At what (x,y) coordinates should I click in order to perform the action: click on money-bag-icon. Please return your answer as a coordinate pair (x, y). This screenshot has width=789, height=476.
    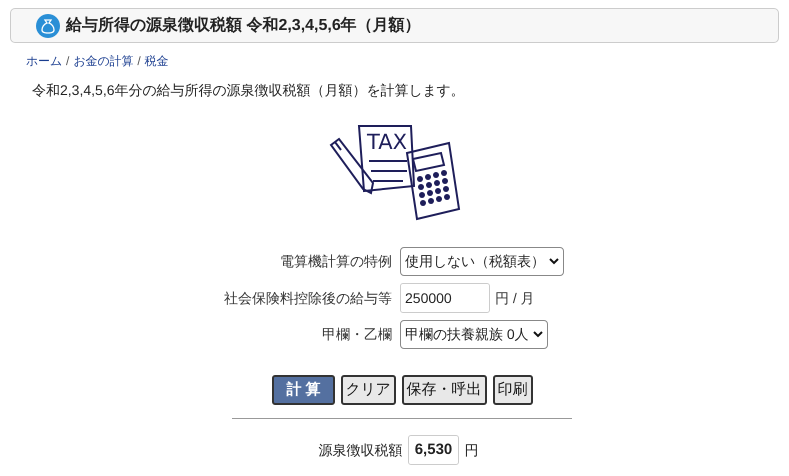
    Looking at the image, I should click on (48, 26).